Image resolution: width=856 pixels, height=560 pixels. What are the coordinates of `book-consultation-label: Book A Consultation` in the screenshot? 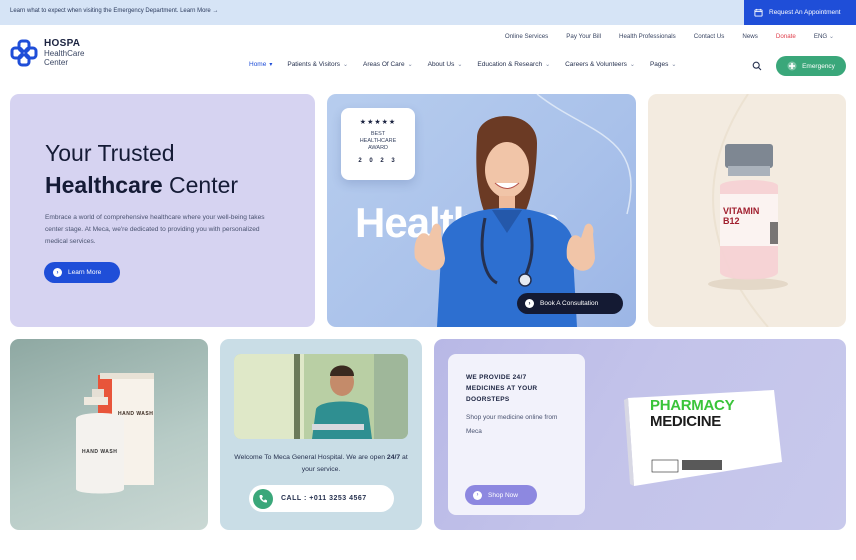 It's located at (569, 303).